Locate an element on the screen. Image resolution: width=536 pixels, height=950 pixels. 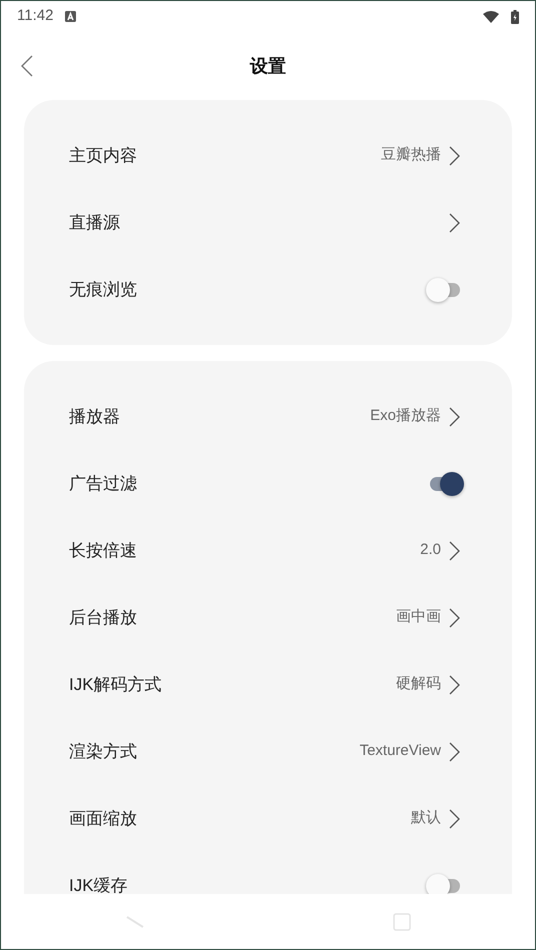
setting-label: 主页内容 is located at coordinates (103, 155).